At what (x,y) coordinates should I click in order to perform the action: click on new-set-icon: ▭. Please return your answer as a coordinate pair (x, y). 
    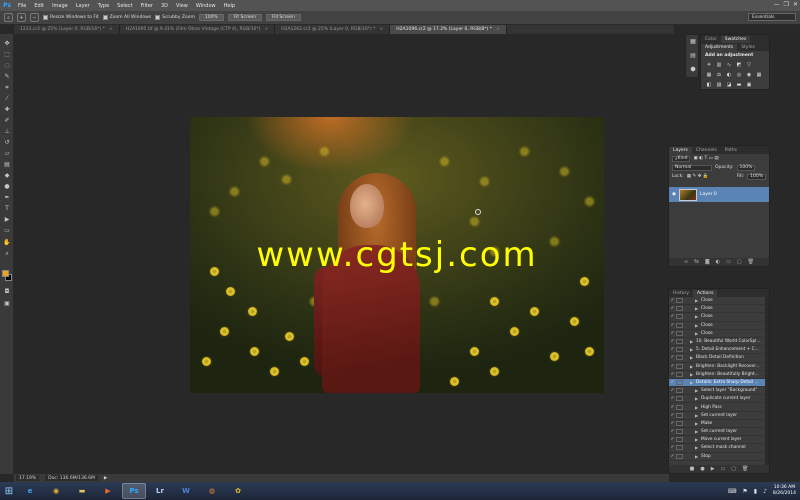
    Looking at the image, I should click on (723, 469).